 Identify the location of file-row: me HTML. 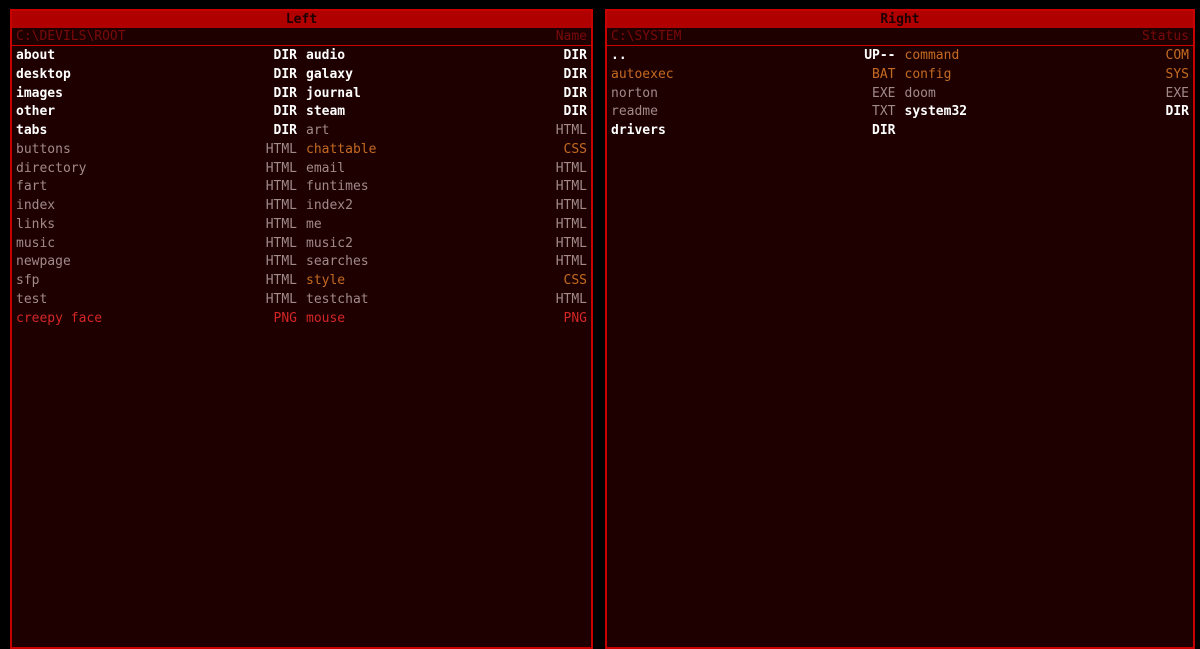
(446, 225).